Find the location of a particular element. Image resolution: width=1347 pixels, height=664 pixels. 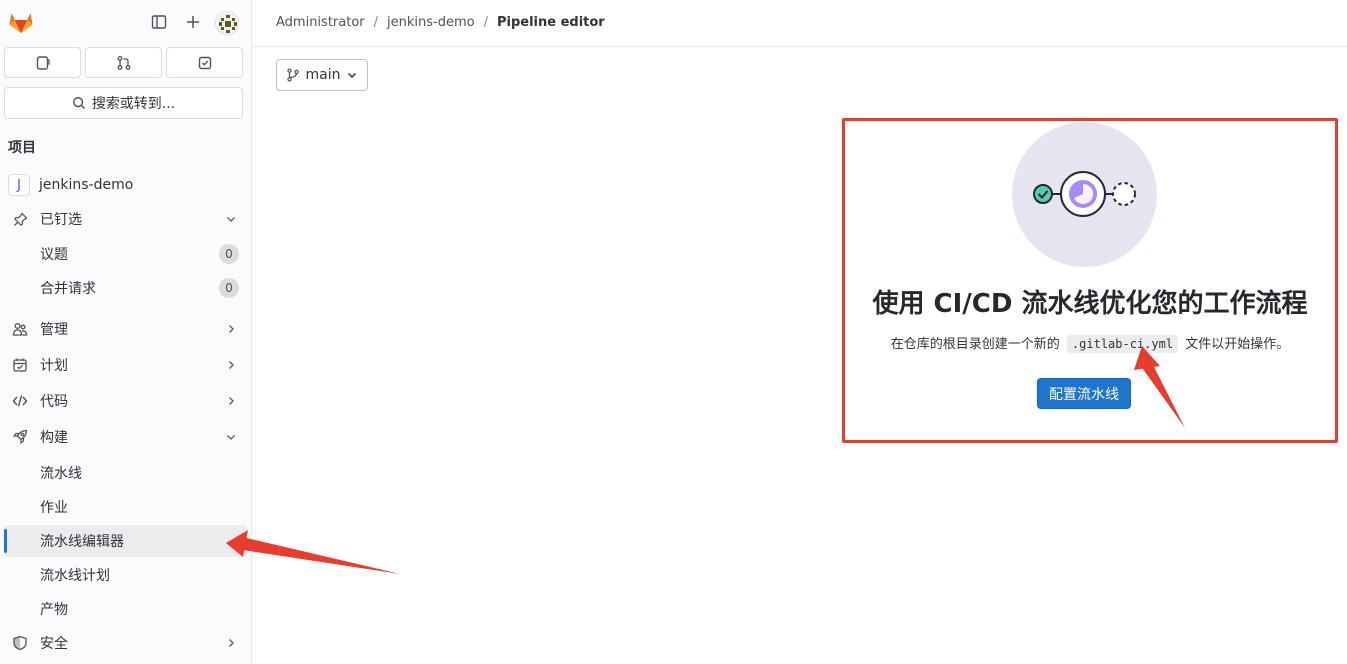

sidebar-item-label: 议题 is located at coordinates (54, 255).